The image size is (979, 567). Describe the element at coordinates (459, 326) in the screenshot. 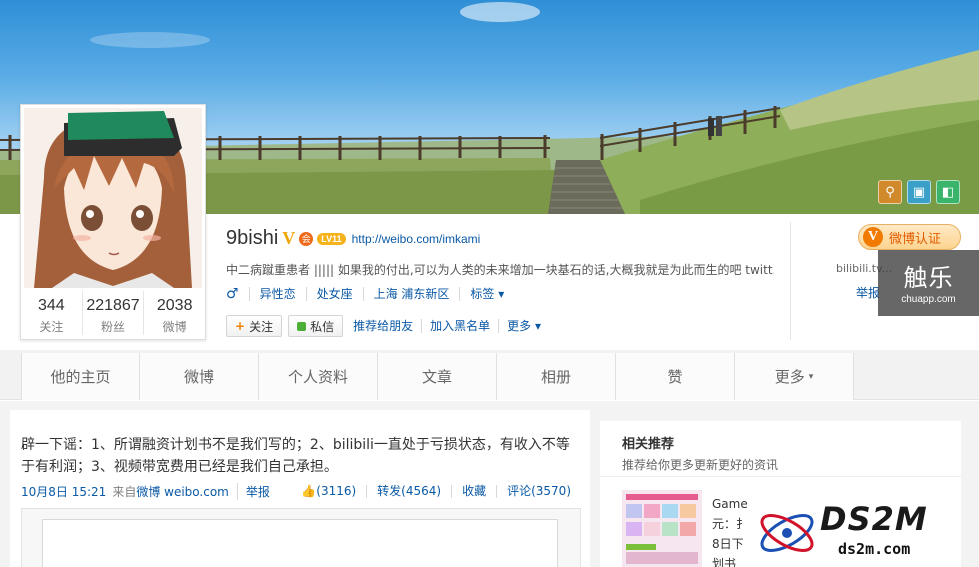

I see `blacklist-link: 加入黑名单` at that location.